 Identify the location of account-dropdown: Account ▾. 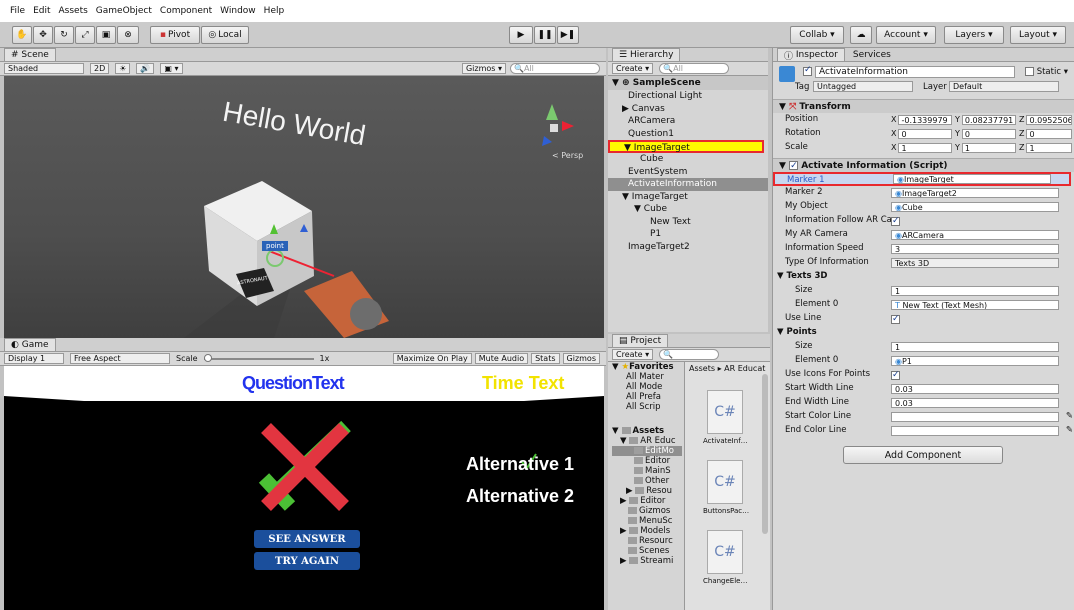
(906, 35).